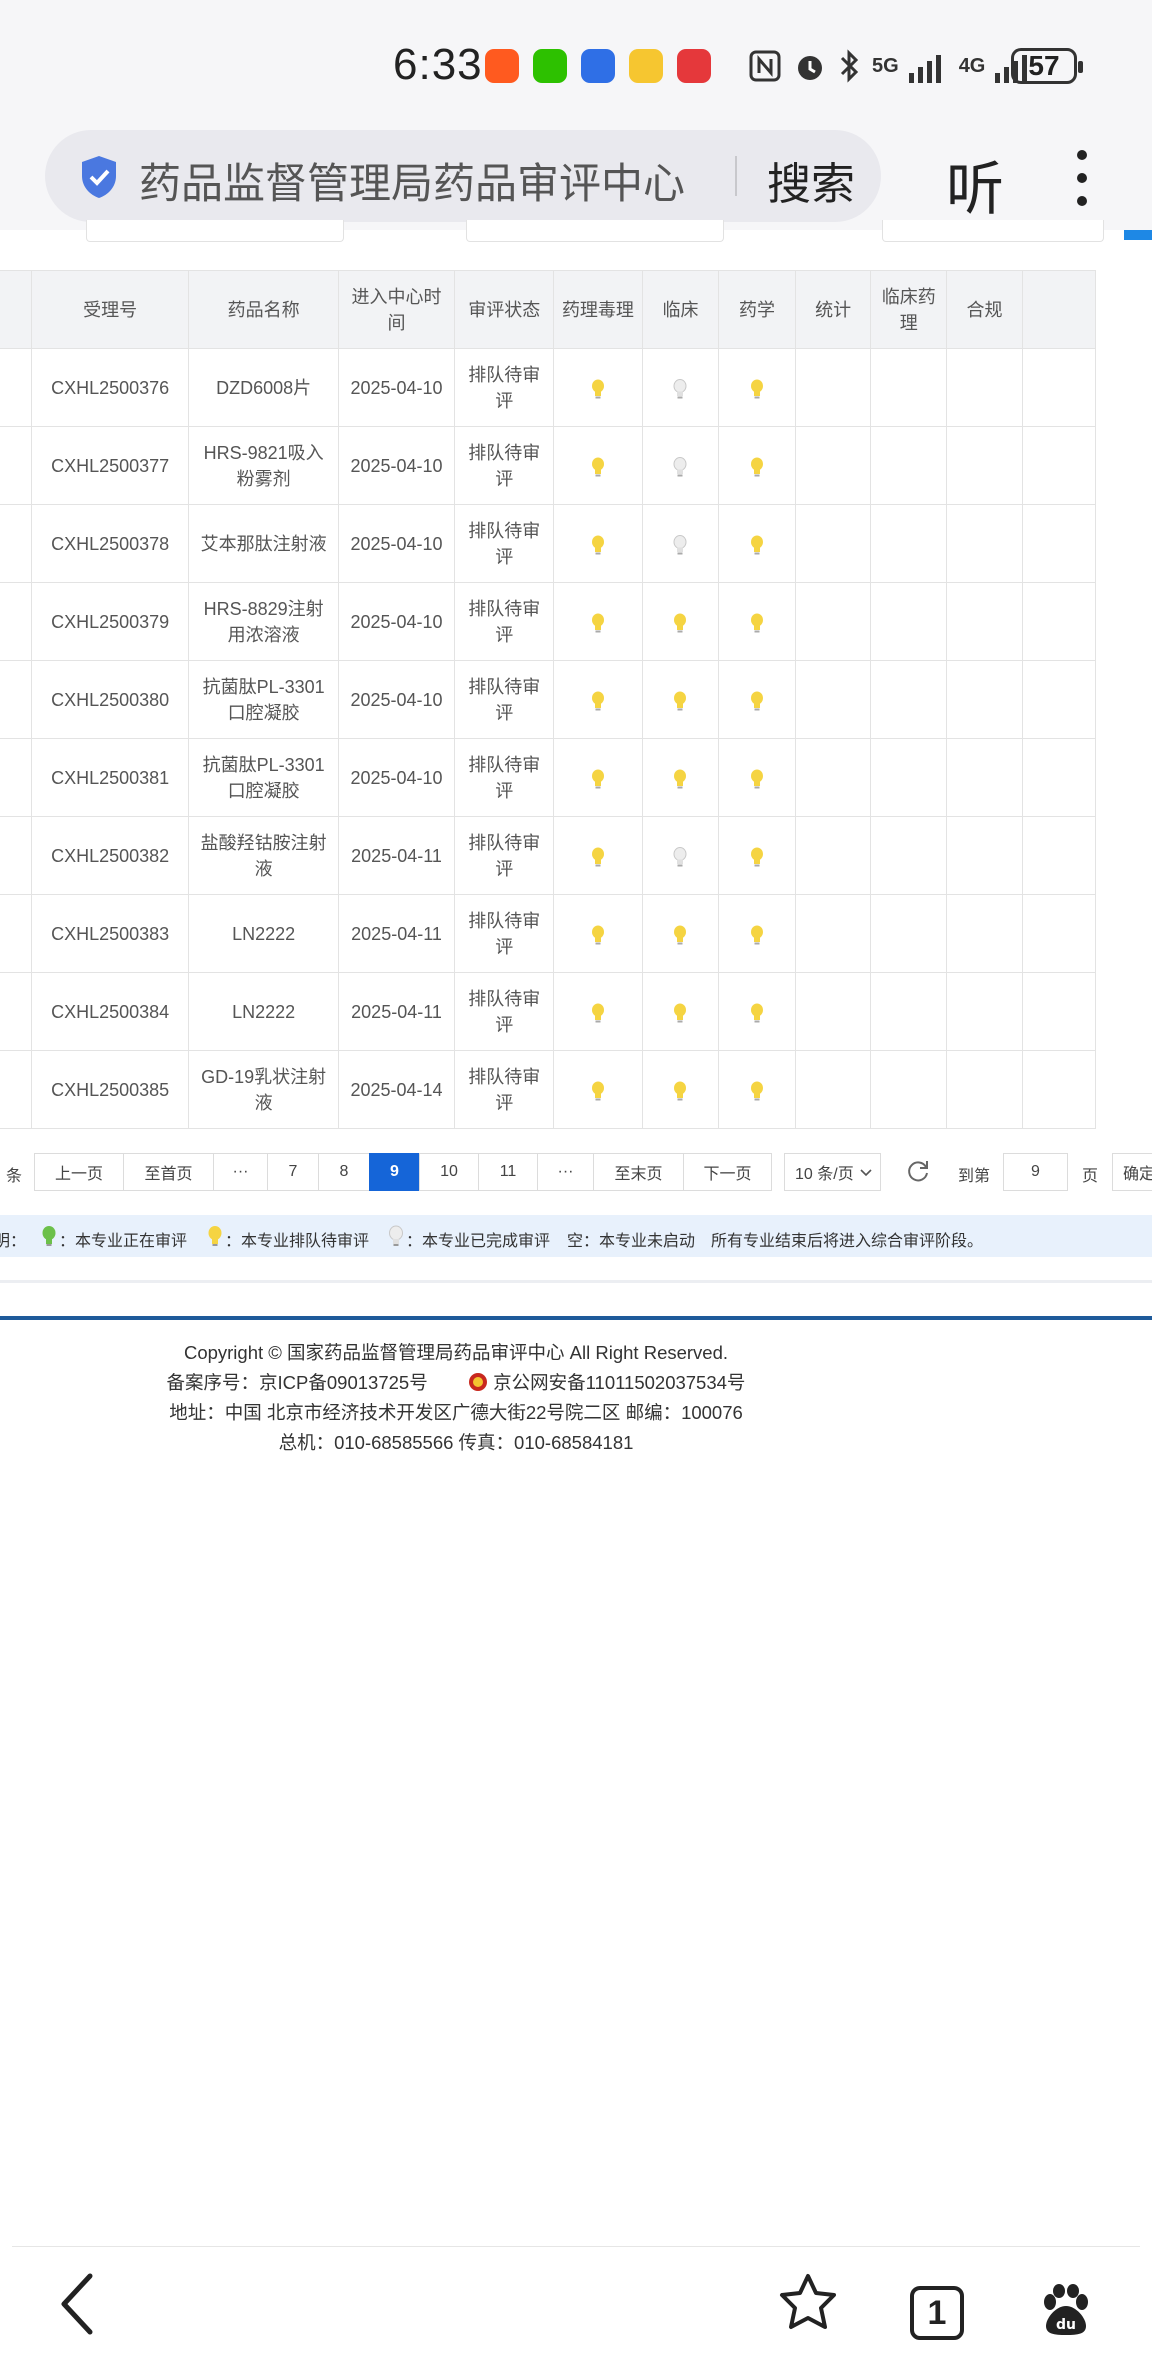 The image size is (1152, 2376). I want to click on page-8-button: 8, so click(344, 1172).